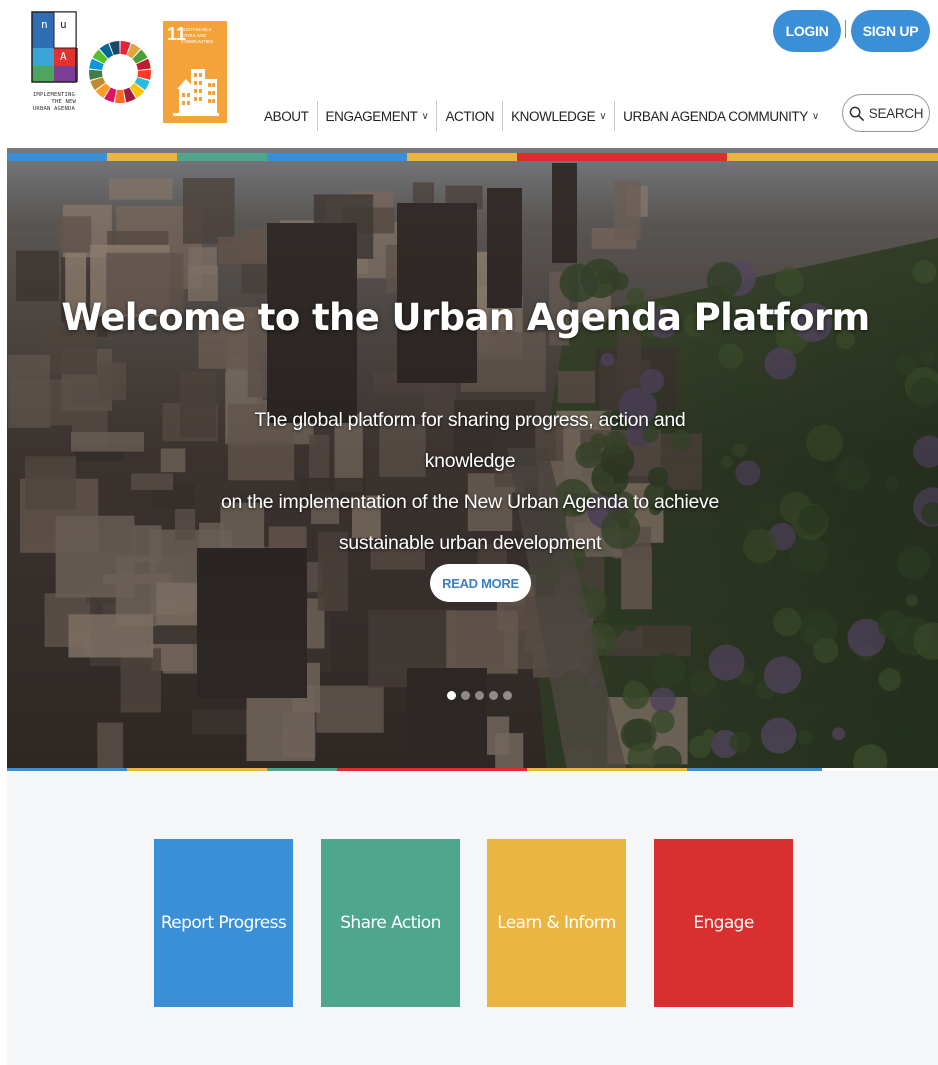 The width and height of the screenshot is (938, 1065). What do you see at coordinates (470, 543) in the screenshot?
I see `hero-subtitle-line: sustainable urban development` at bounding box center [470, 543].